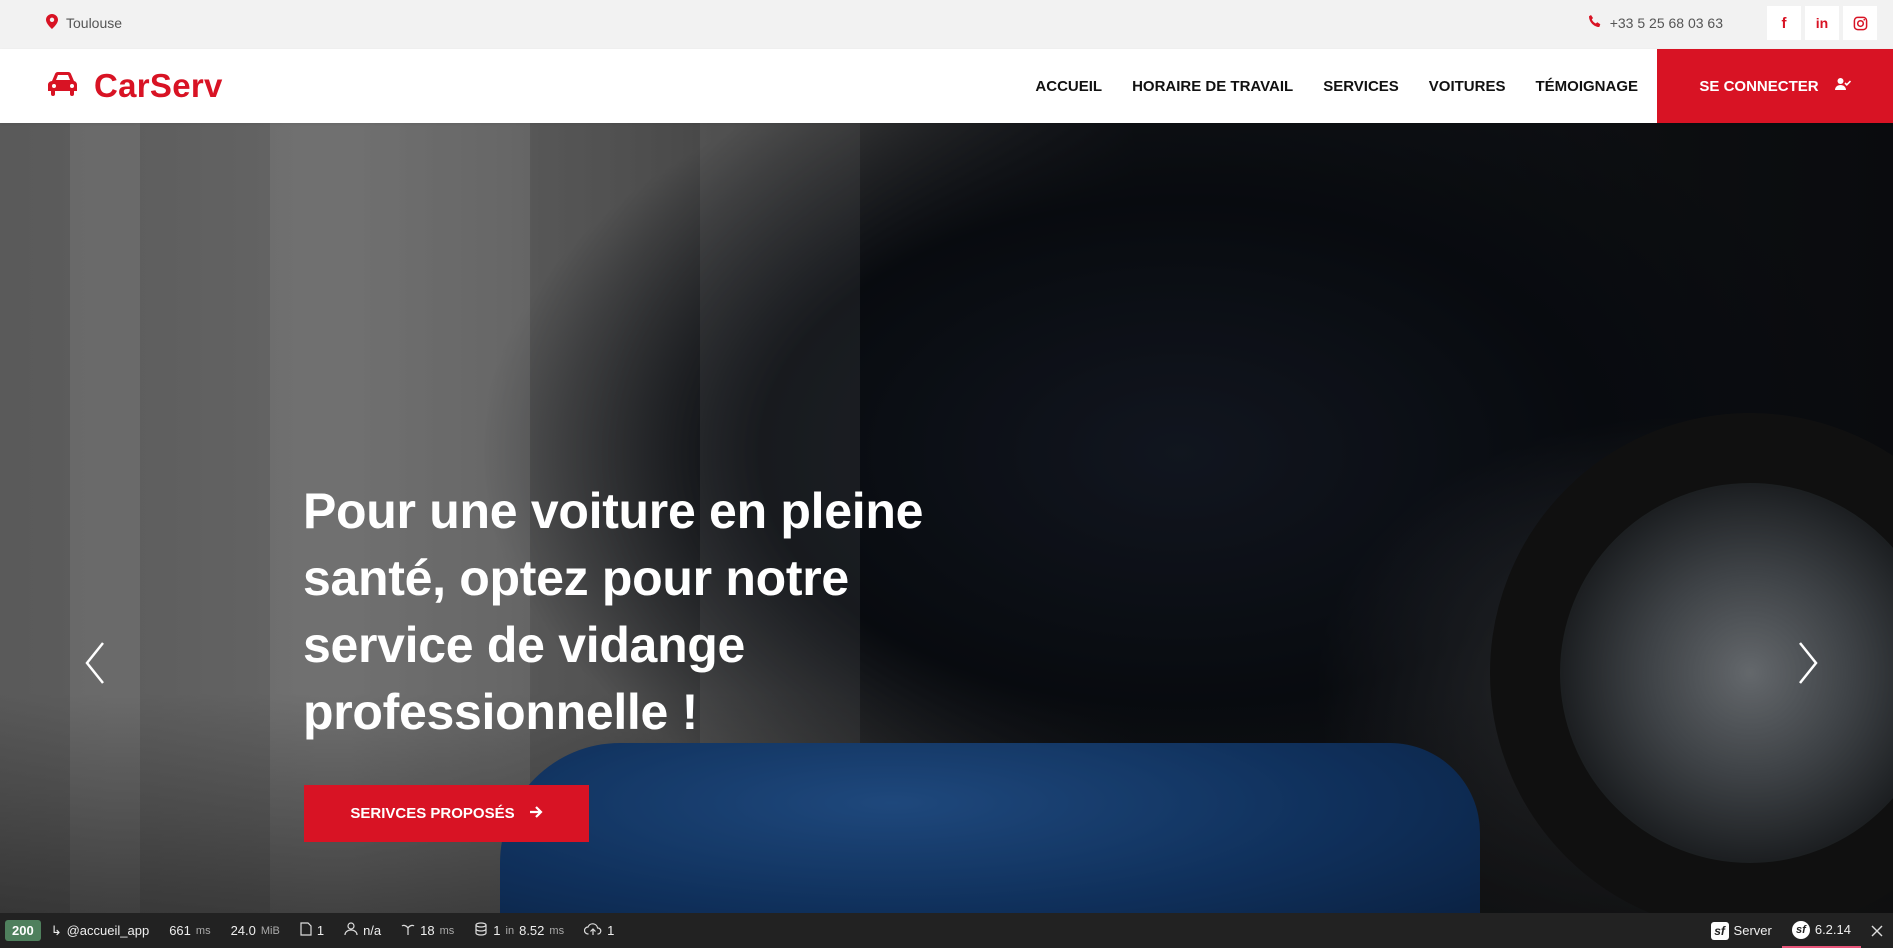 This screenshot has height=948, width=1893. What do you see at coordinates (1586, 86) in the screenshot?
I see `nav-temoignage: TÉMOIGNAGE` at bounding box center [1586, 86].